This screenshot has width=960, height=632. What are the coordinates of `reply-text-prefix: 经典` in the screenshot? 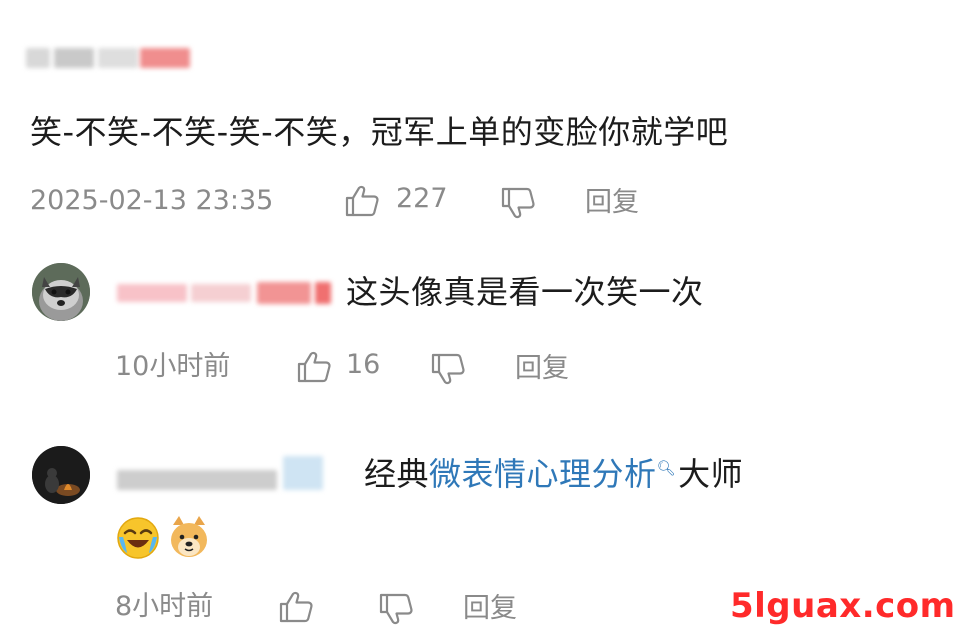 It's located at (397, 474).